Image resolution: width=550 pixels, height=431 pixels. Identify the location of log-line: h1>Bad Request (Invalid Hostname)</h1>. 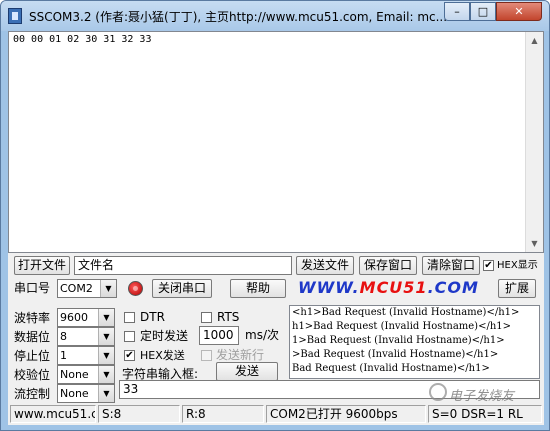
(402, 326).